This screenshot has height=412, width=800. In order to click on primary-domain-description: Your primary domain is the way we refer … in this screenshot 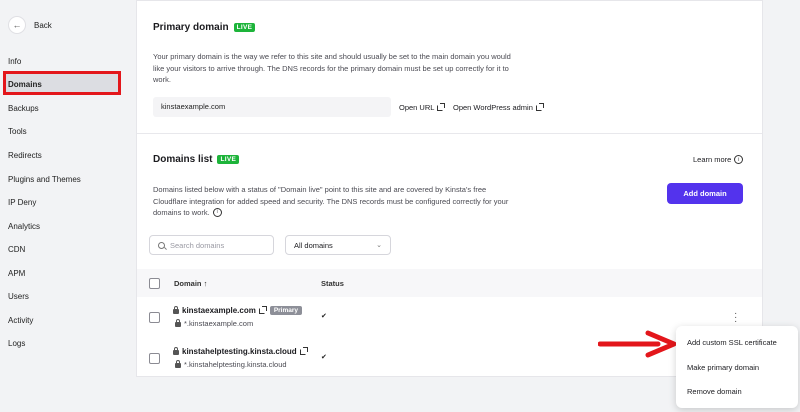, I will do `click(332, 68)`.